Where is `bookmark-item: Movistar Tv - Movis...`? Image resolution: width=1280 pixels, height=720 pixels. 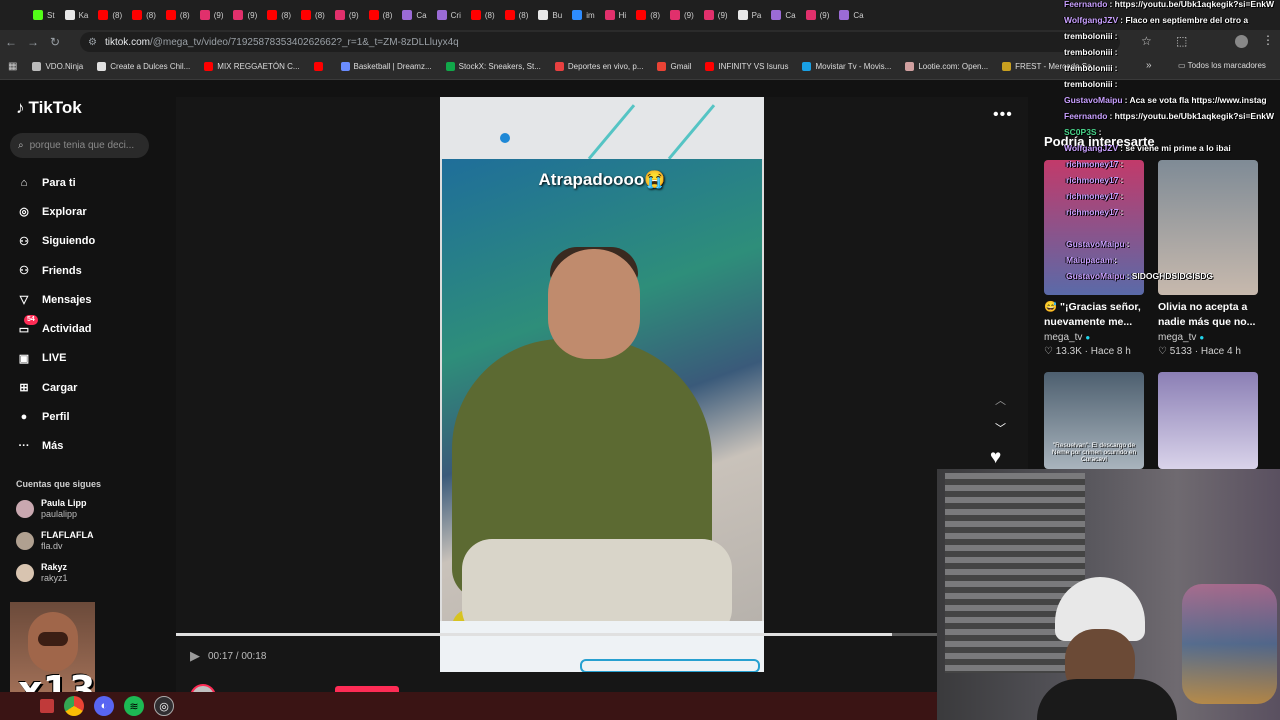 bookmark-item: Movistar Tv - Movis... is located at coordinates (846, 66).